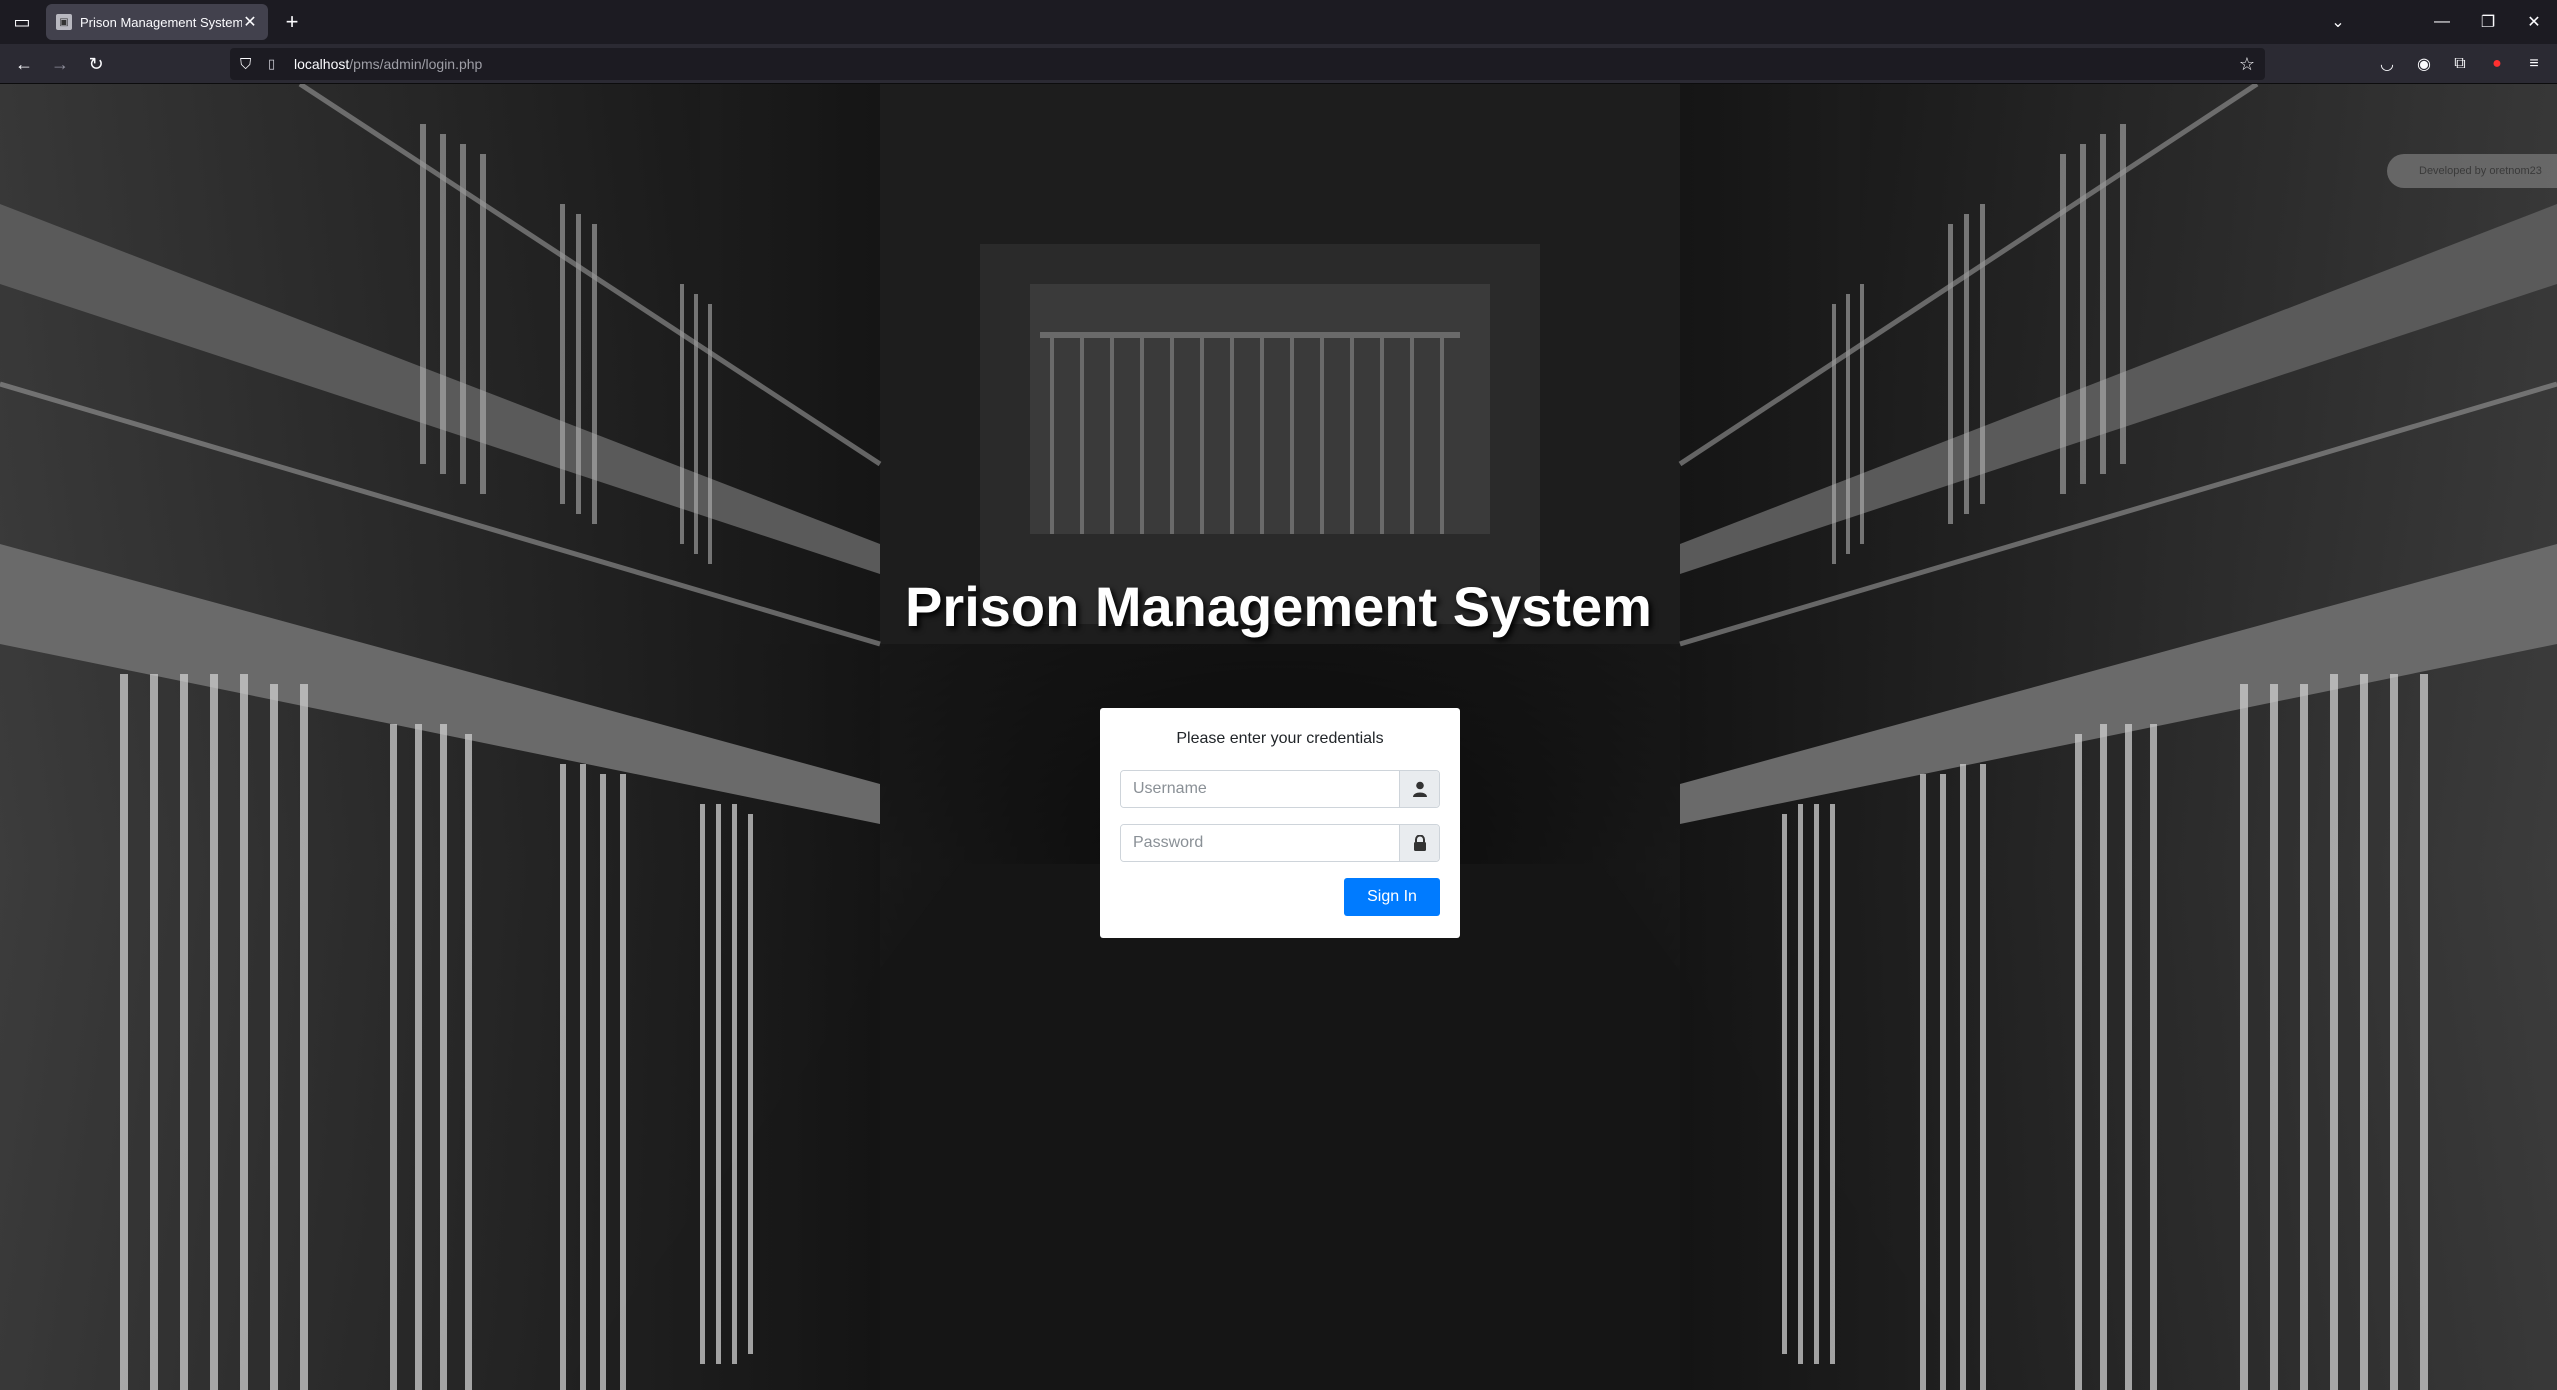  Describe the element at coordinates (272, 63) in the screenshot. I see `page-icon: ▯` at that location.